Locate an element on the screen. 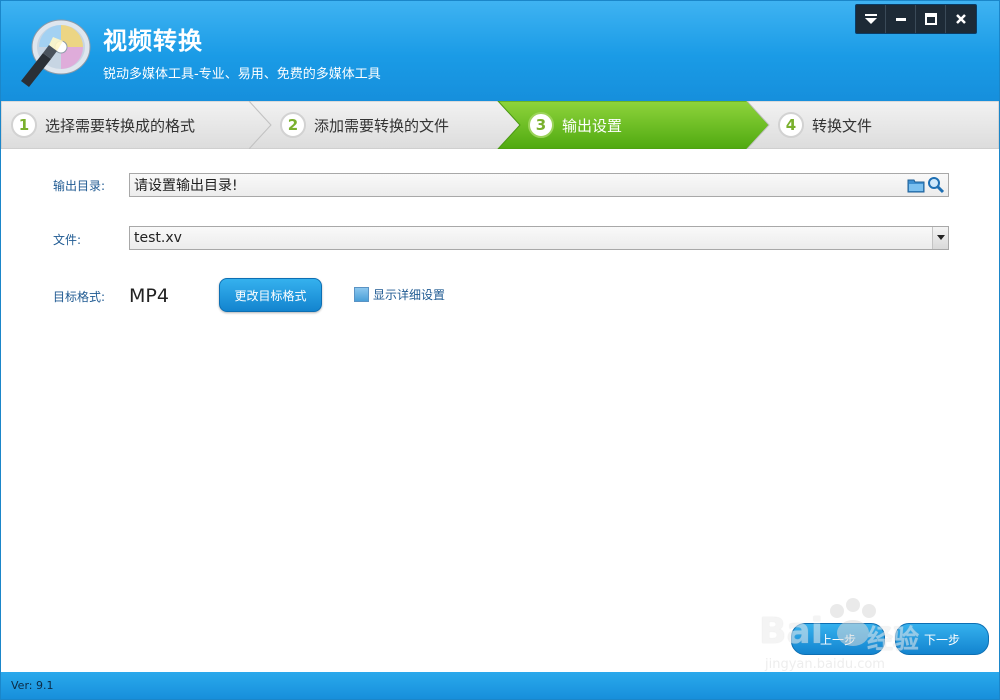  target-format-value: MP4 is located at coordinates (149, 296).